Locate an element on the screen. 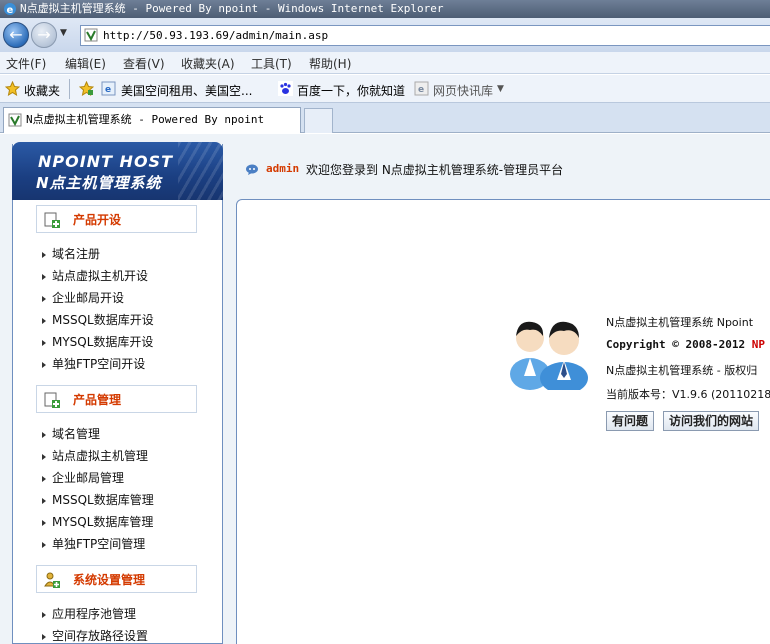  history-dropdown-icon: ▼ is located at coordinates (63, 33).